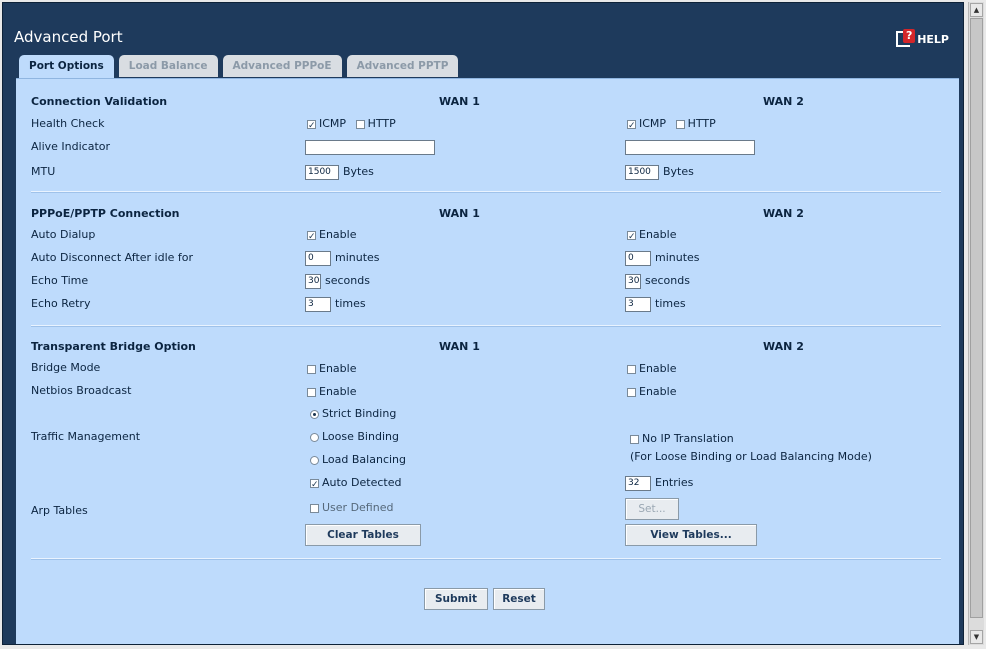 Image resolution: width=986 pixels, height=649 pixels. What do you see at coordinates (651, 236) in the screenshot?
I see `auto-dialup-wan2: Enable` at bounding box center [651, 236].